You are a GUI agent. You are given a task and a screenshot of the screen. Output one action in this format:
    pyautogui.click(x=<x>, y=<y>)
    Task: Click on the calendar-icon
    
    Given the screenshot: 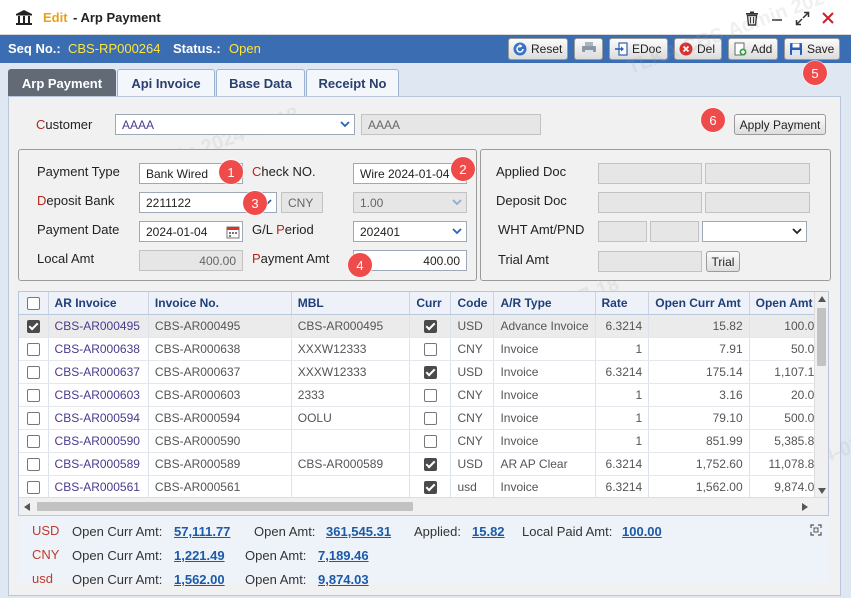 What is the action you would take?
    pyautogui.click(x=232, y=231)
    